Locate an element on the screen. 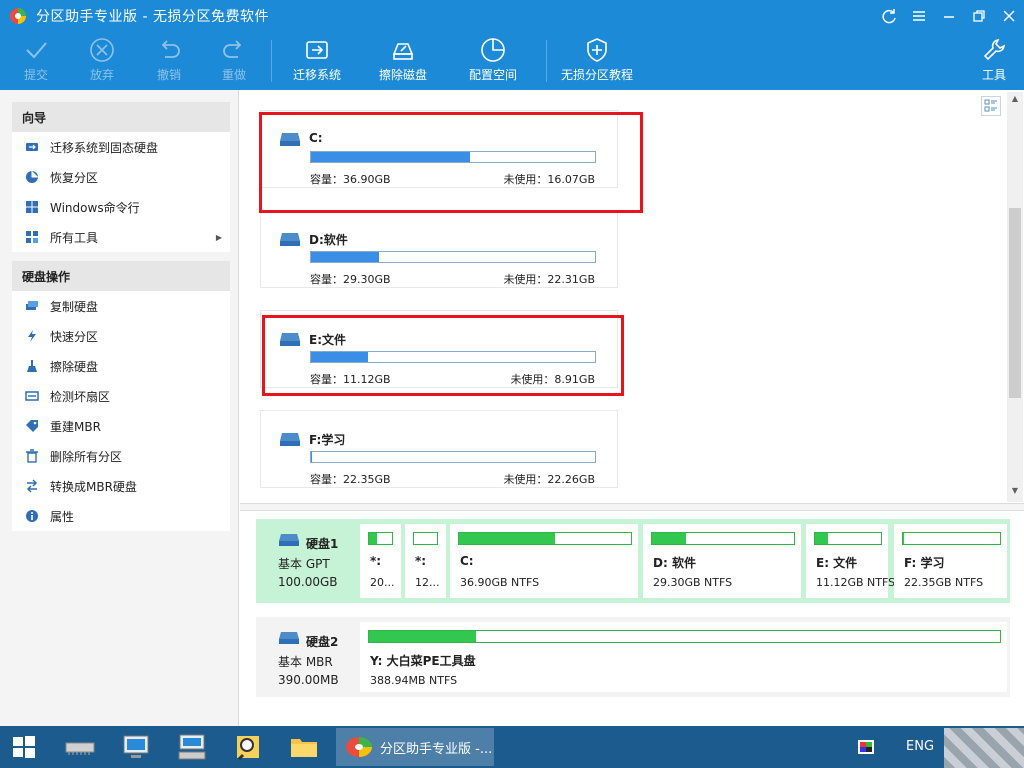  vertical-scrollbar: ▲ ▼ is located at coordinates (1015, 297).